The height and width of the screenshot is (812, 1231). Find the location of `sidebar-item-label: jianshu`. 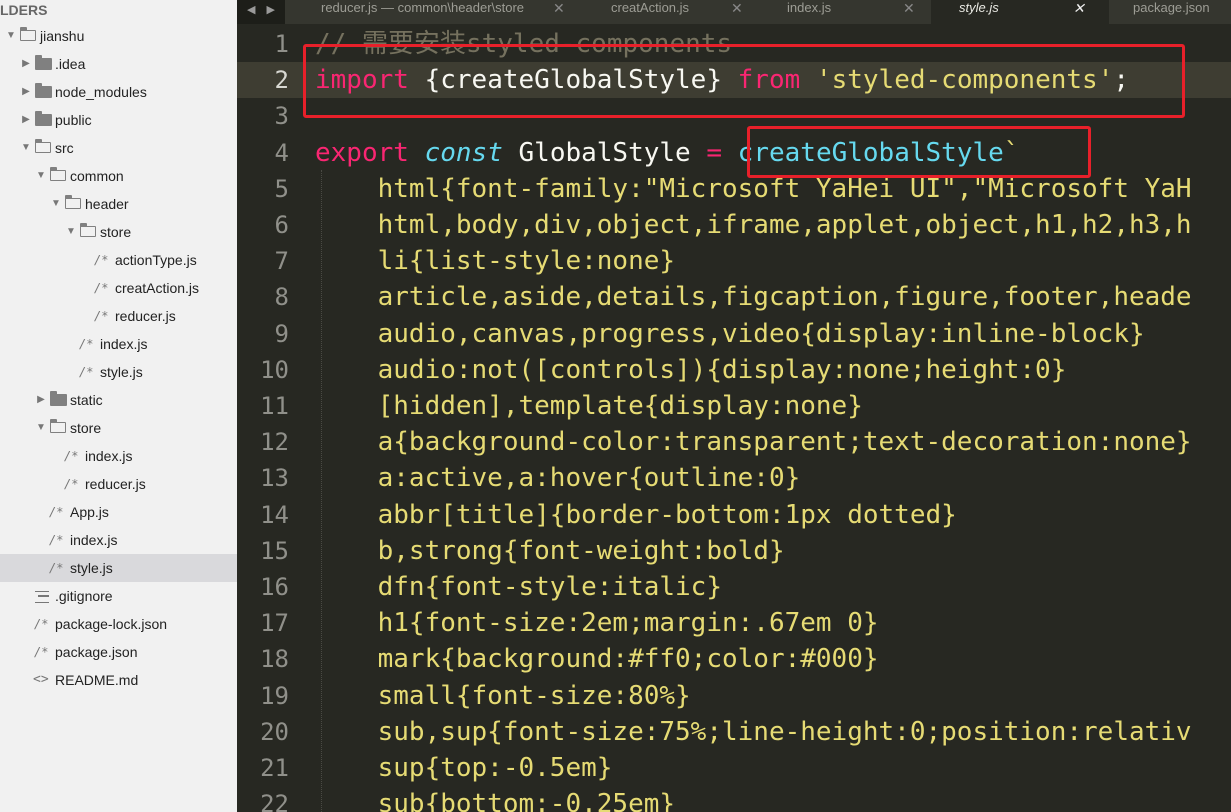

sidebar-item-label: jianshu is located at coordinates (62, 36).